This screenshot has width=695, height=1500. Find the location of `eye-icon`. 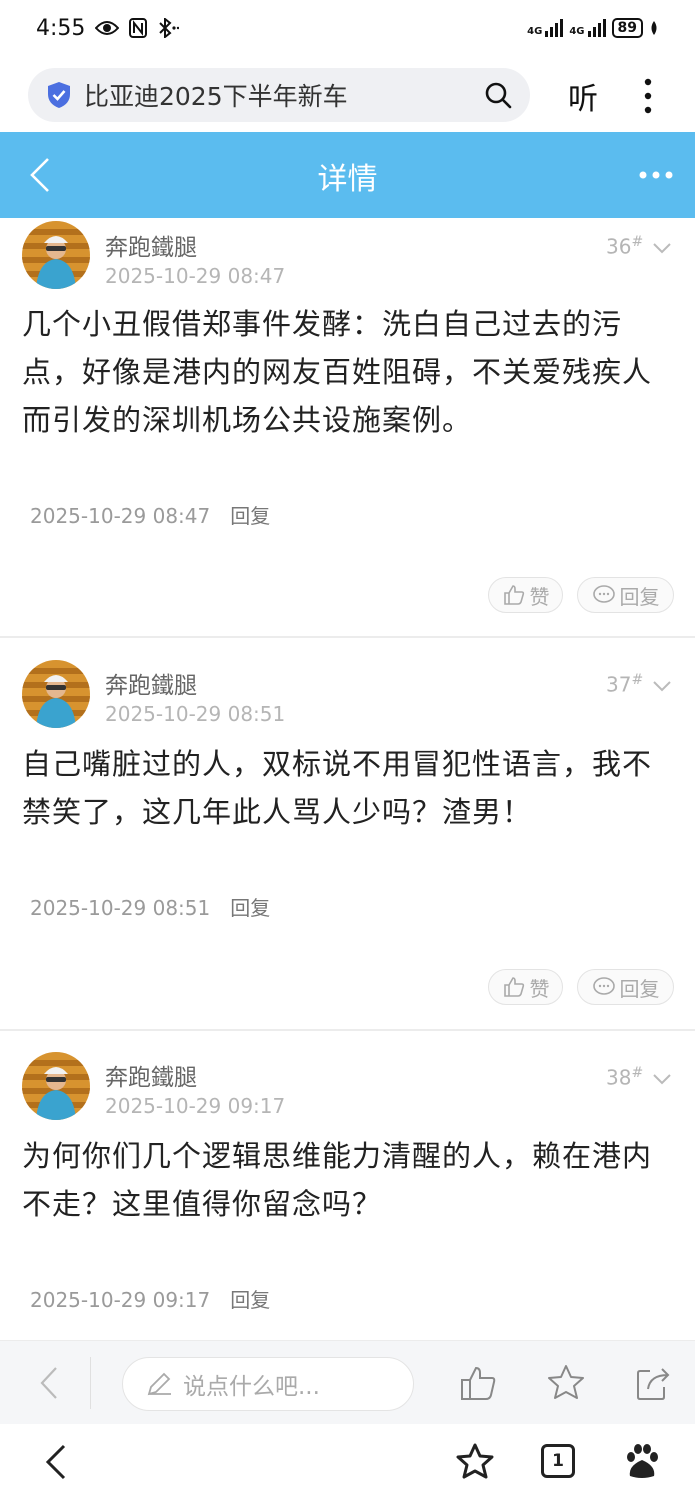

eye-icon is located at coordinates (107, 28).